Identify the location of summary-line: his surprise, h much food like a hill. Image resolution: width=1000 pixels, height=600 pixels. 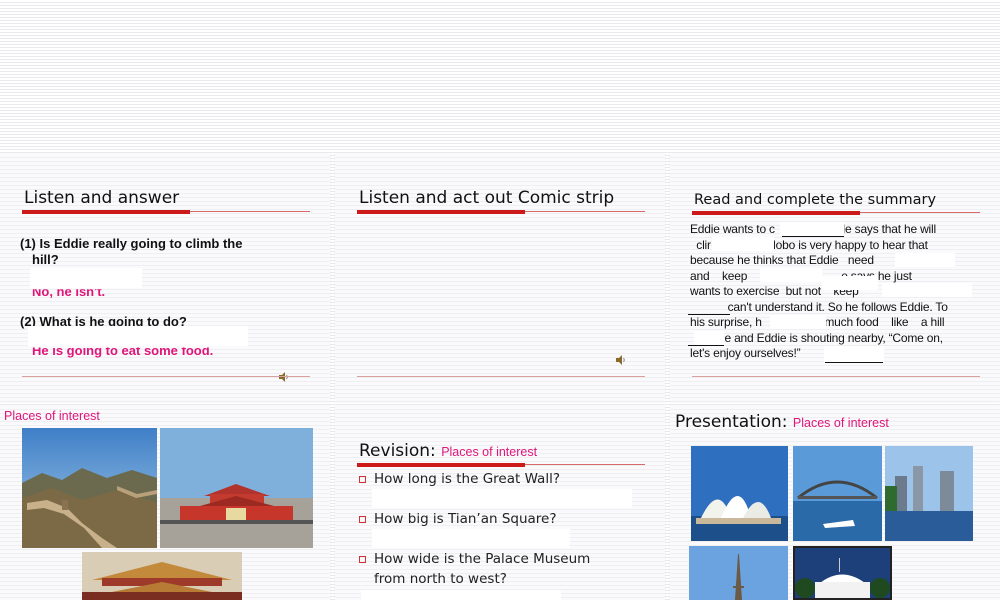
(817, 322).